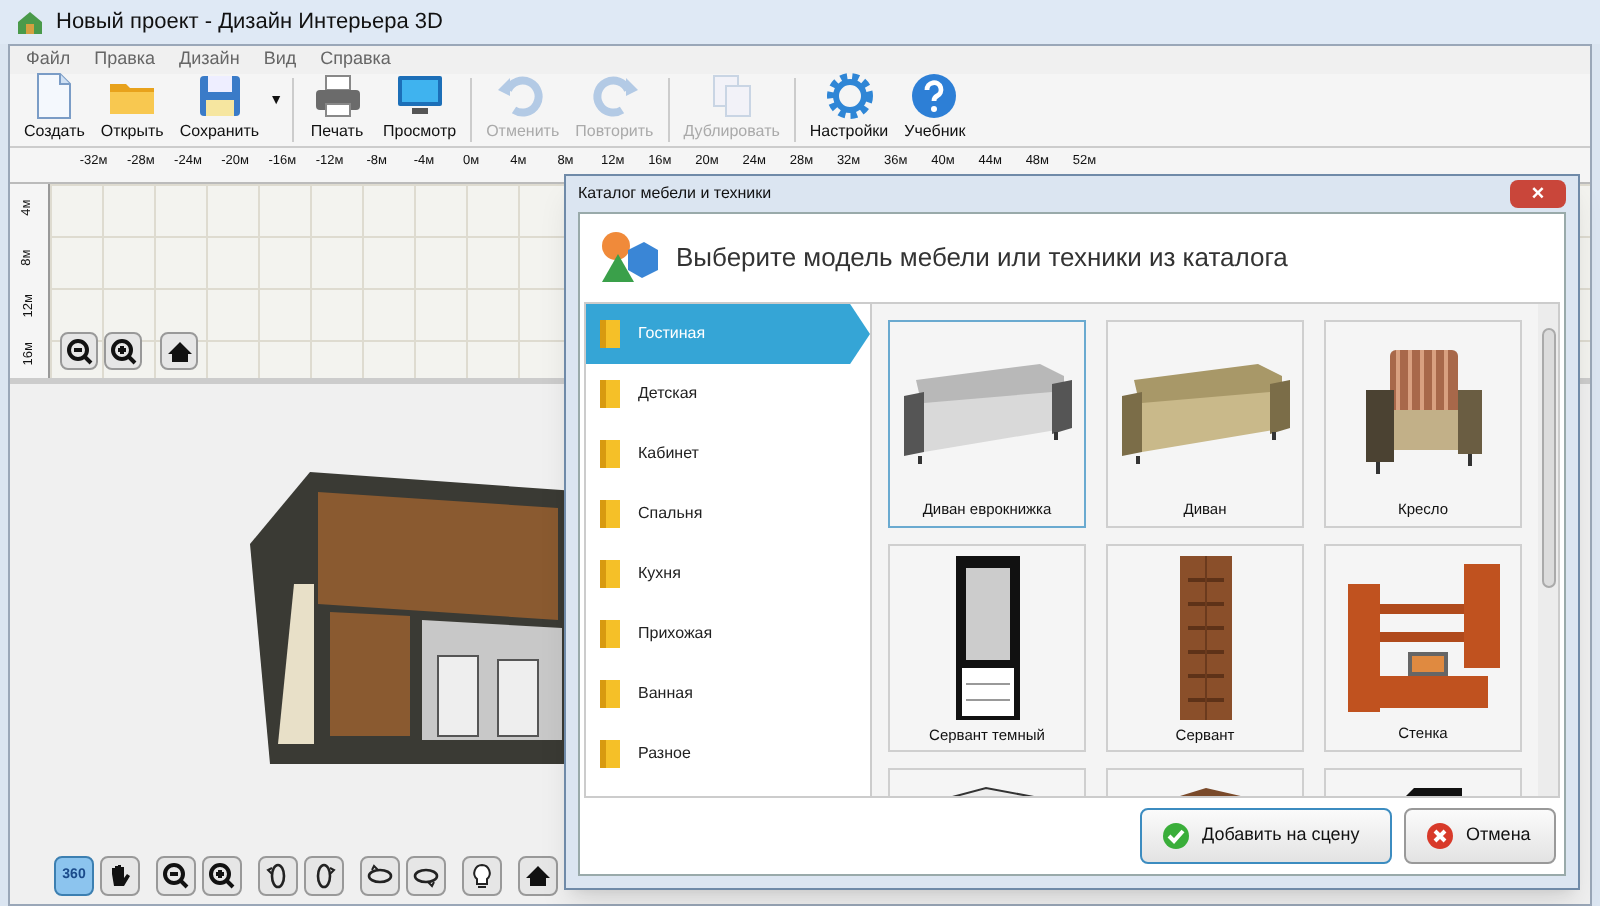  What do you see at coordinates (54, 106) in the screenshot?
I see `toolbar-button: Создать` at bounding box center [54, 106].